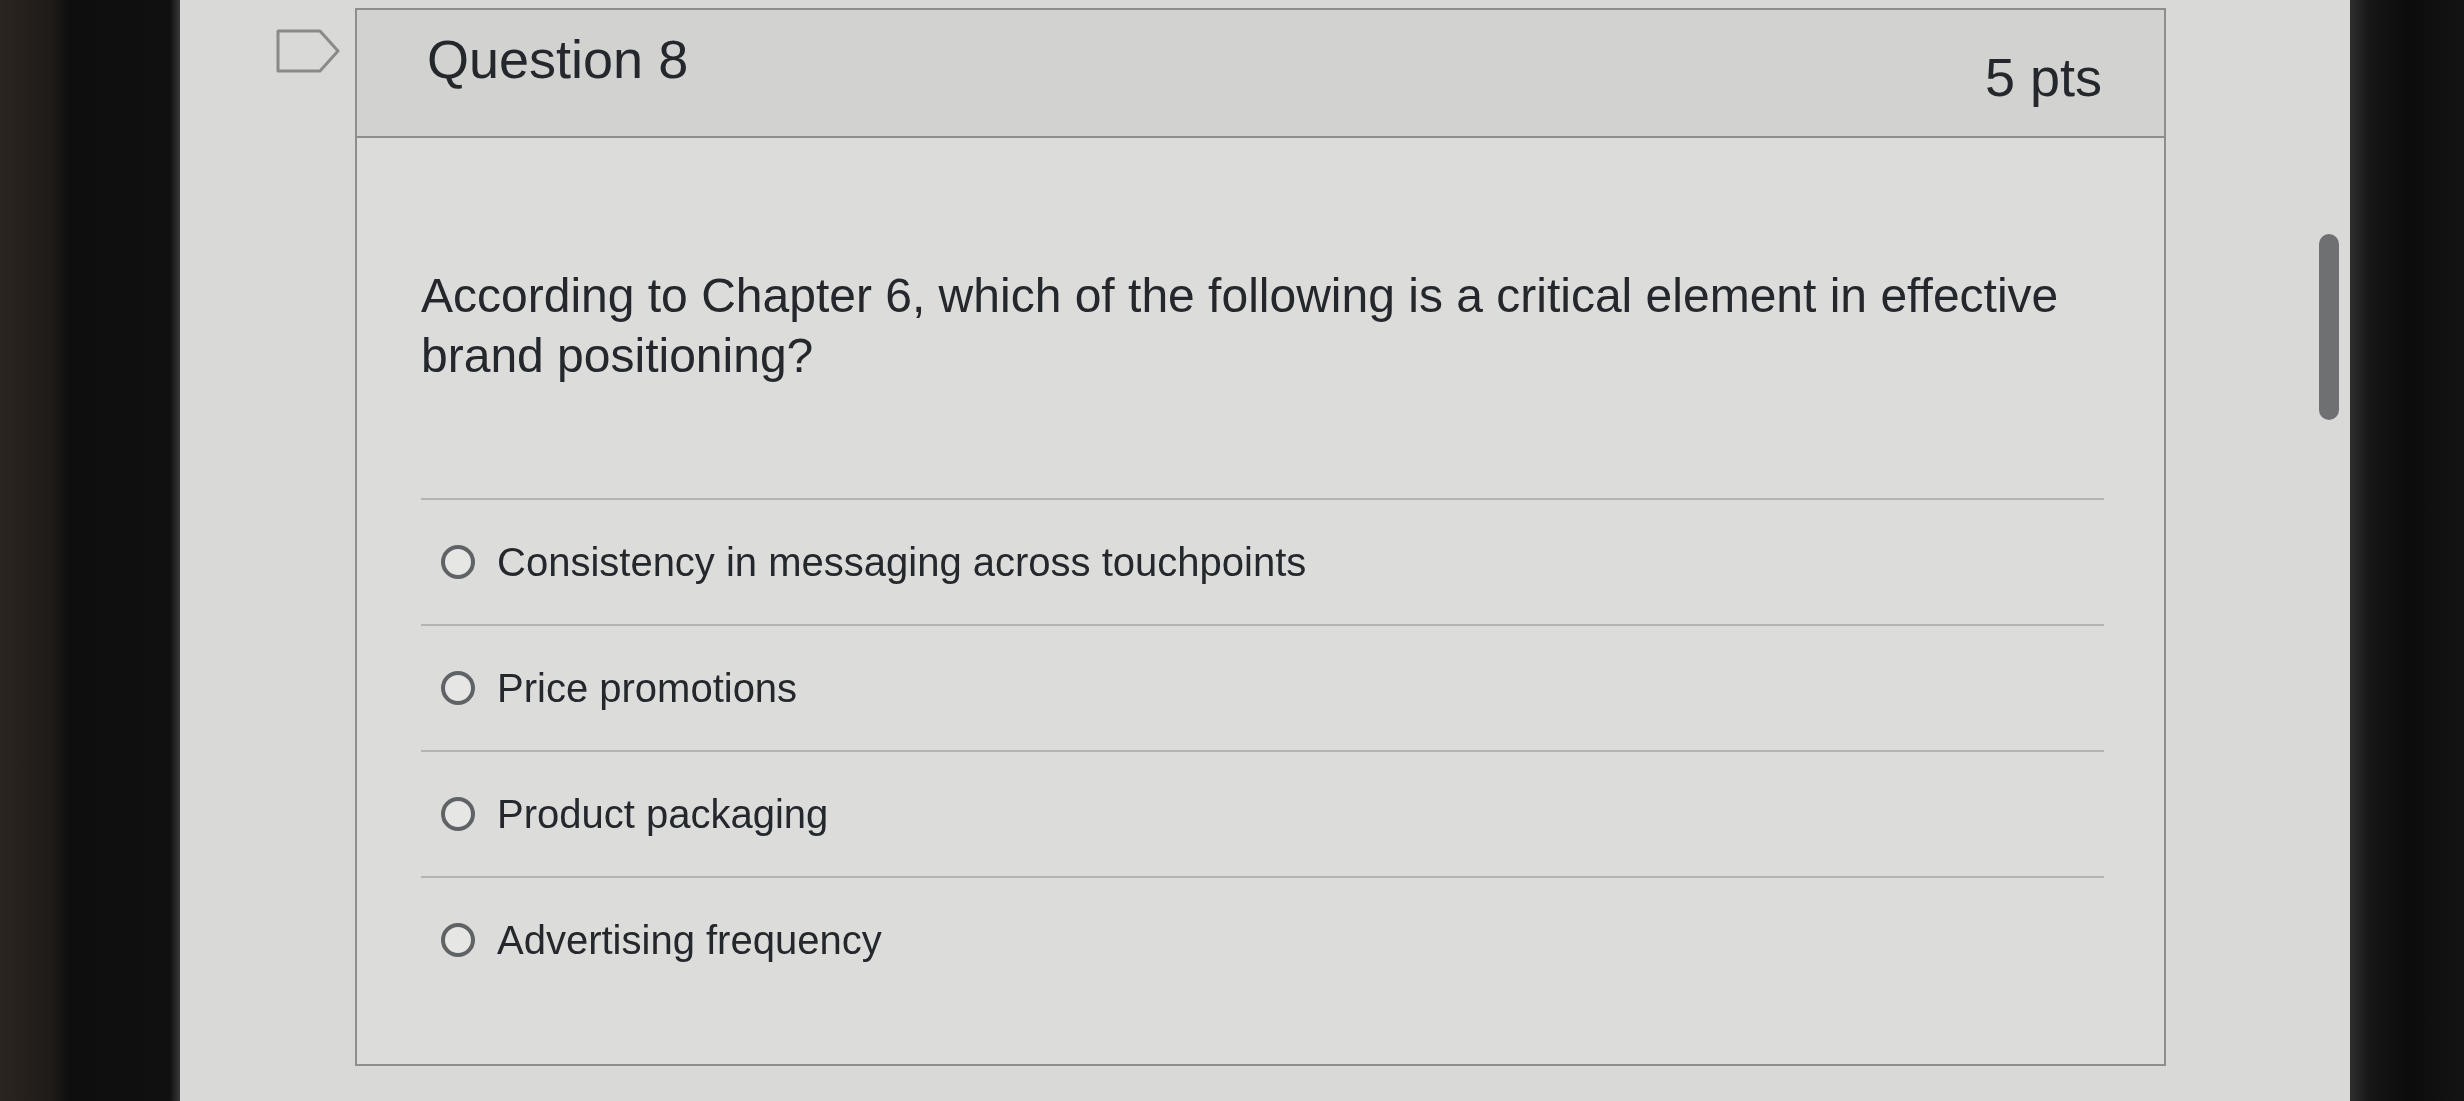 This screenshot has width=2464, height=1101. Describe the element at coordinates (1240, 326) in the screenshot. I see `question-text: According to Chapter 6, which of the following is a critical element in effective brand positioning?` at that location.